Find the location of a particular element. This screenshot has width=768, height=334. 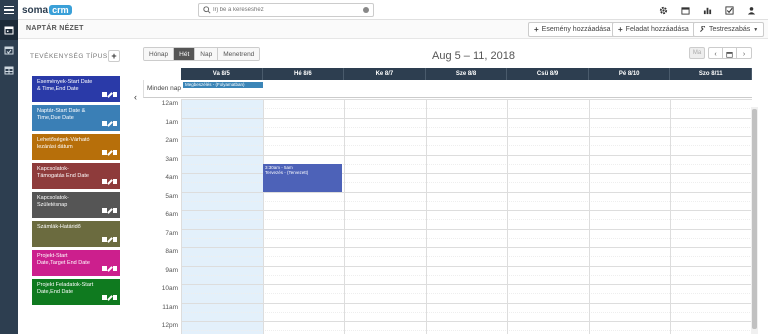

tab-agenda: Menetrend is located at coordinates (239, 54).